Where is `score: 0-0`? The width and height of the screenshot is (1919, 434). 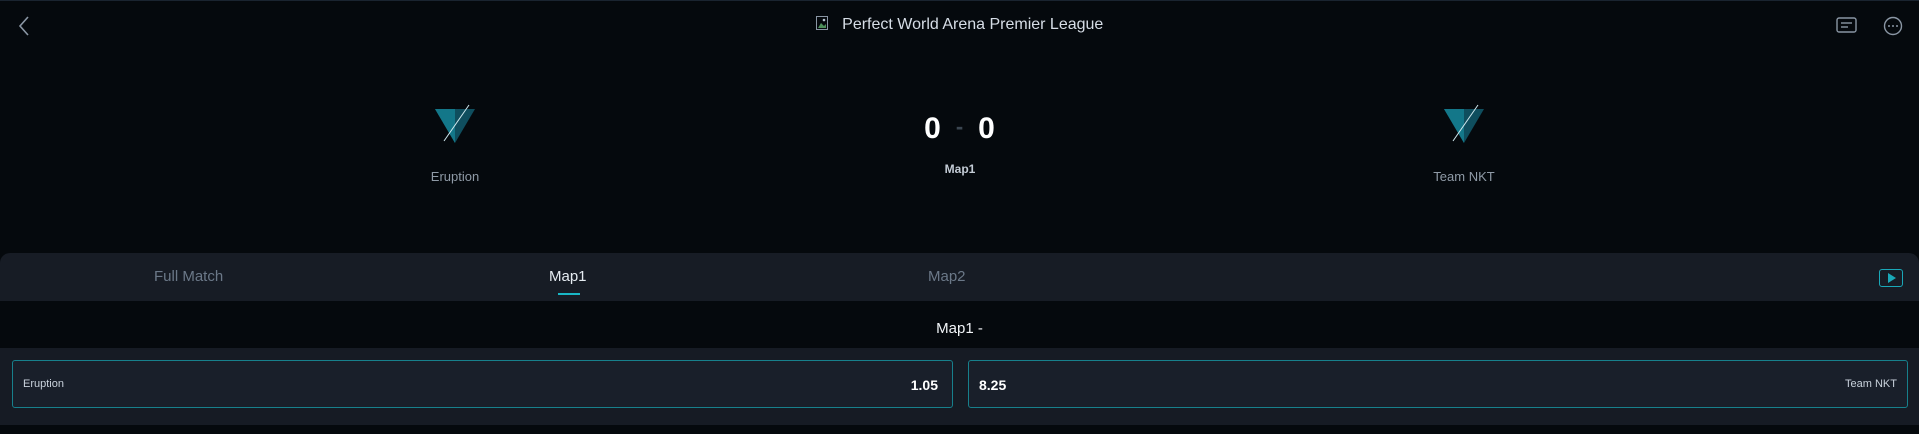 score: 0-0 is located at coordinates (960, 129).